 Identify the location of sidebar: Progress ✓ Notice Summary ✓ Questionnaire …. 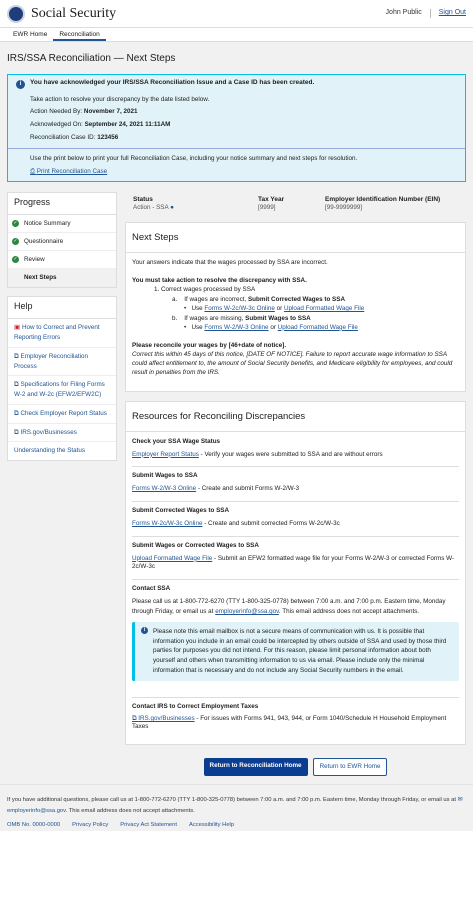
(62, 483).